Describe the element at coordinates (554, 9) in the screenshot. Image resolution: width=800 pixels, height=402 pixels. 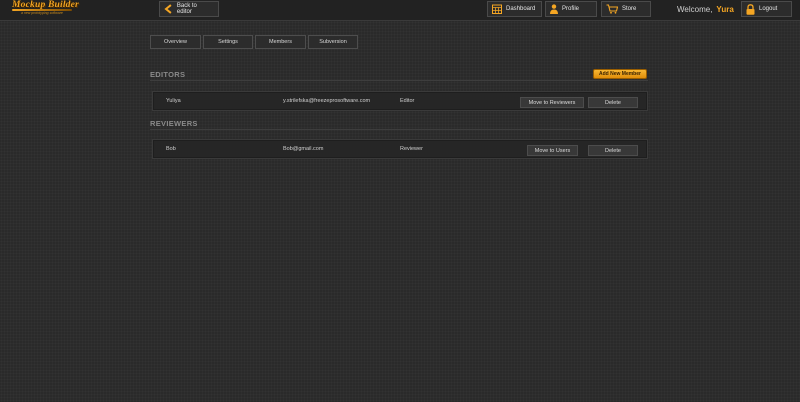
I see `user-icon` at that location.